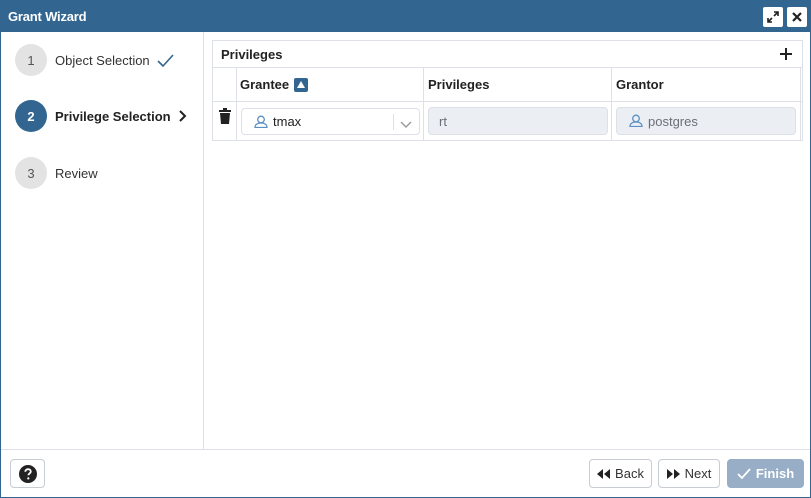 This screenshot has height=498, width=811. I want to click on finish-button: Finish, so click(765, 473).